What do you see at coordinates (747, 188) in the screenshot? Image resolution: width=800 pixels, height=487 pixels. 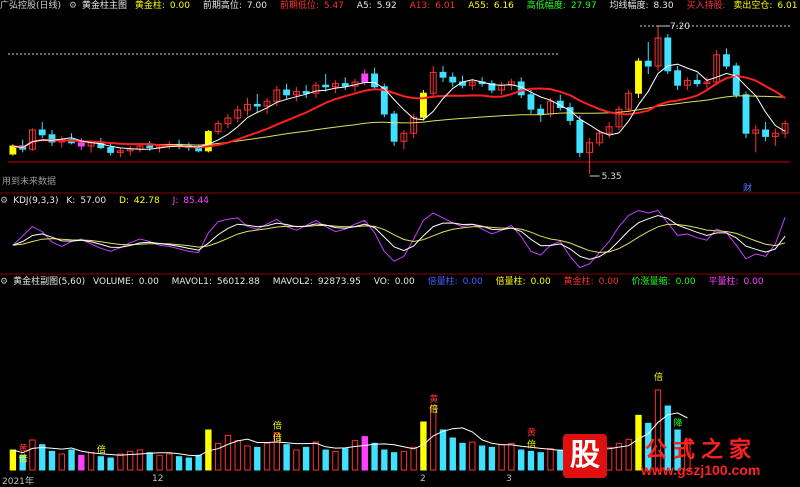 I see `cai-marker: 财` at bounding box center [747, 188].